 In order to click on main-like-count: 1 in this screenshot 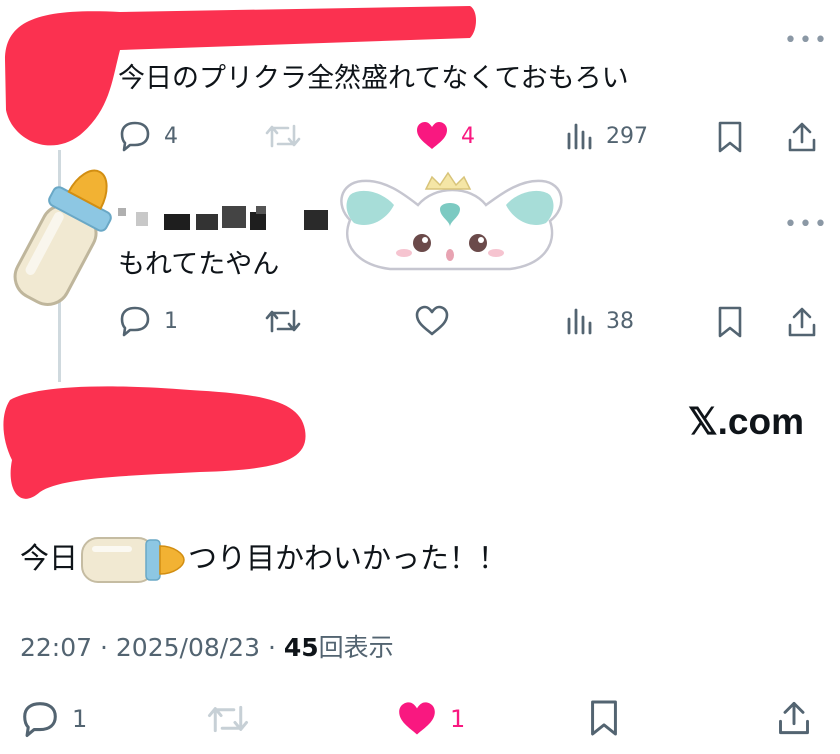, I will do `click(458, 719)`.